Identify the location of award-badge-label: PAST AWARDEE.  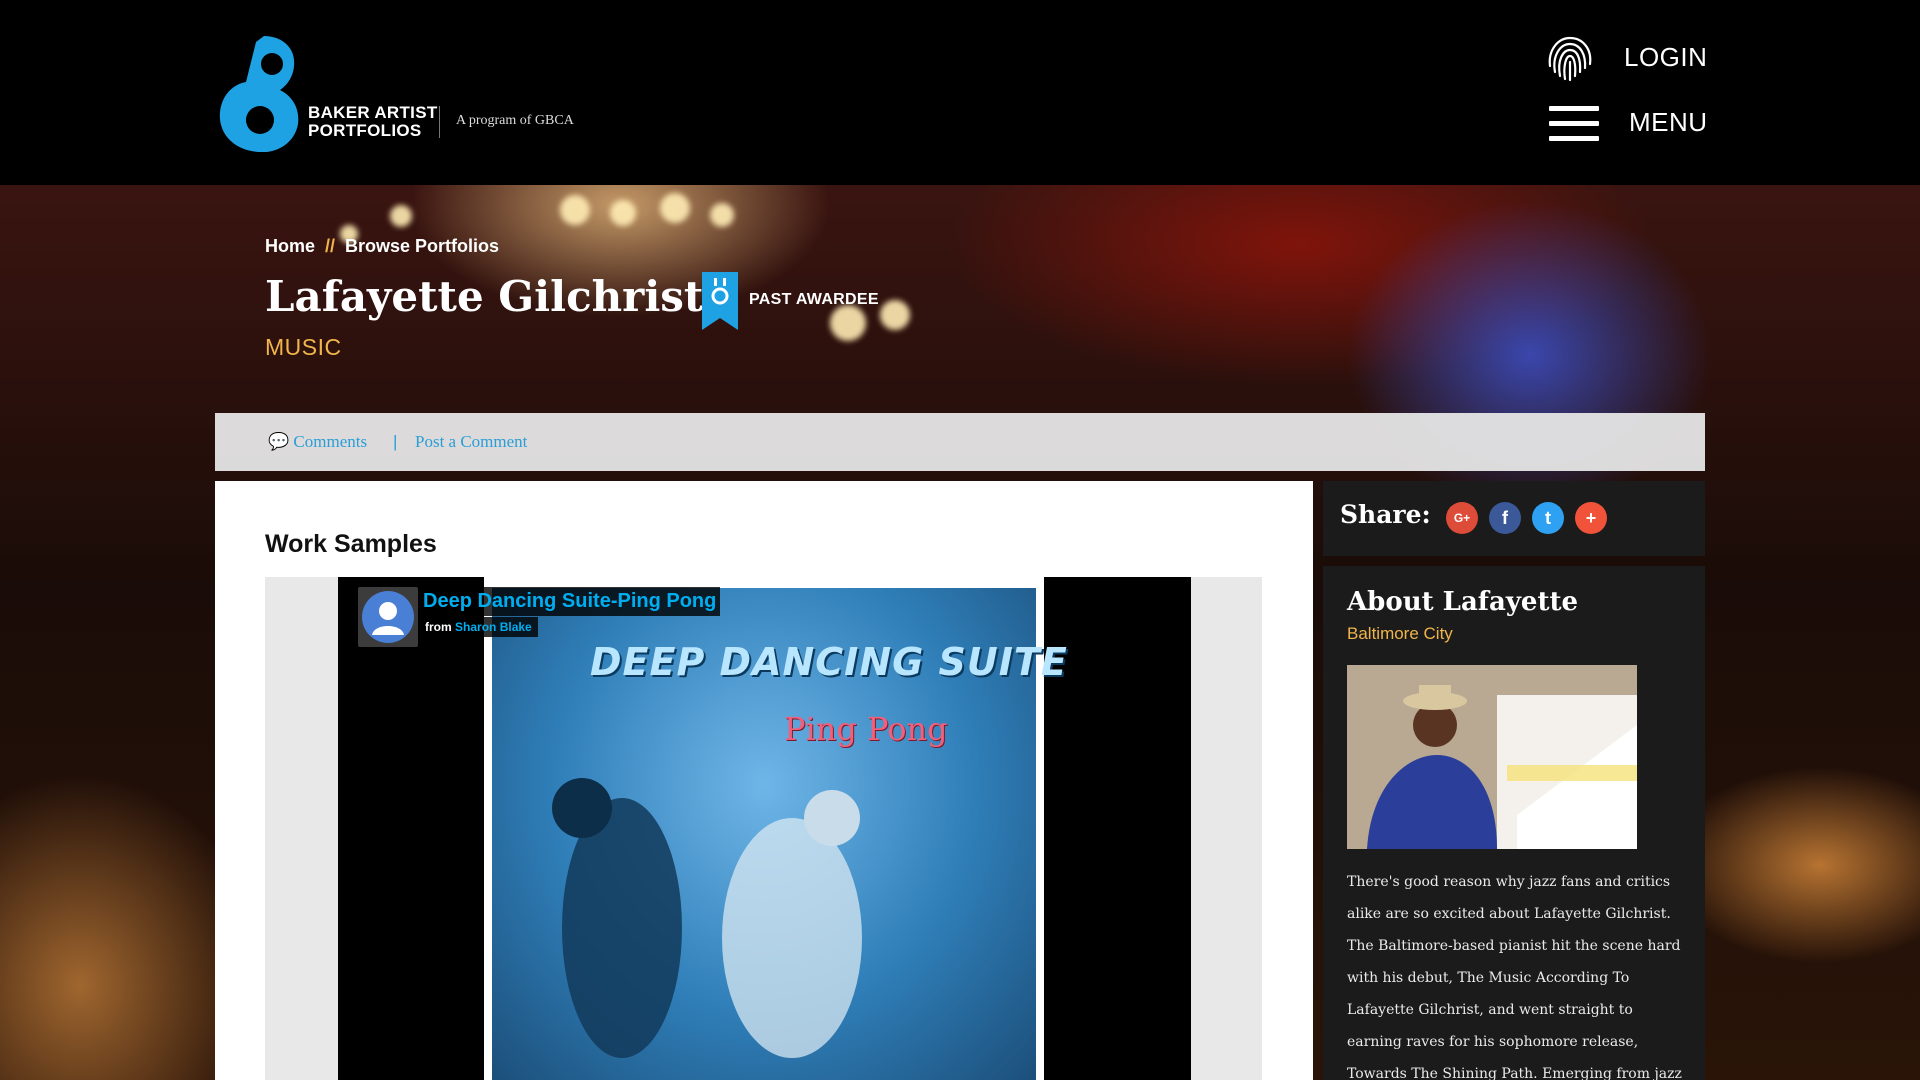
(814, 299).